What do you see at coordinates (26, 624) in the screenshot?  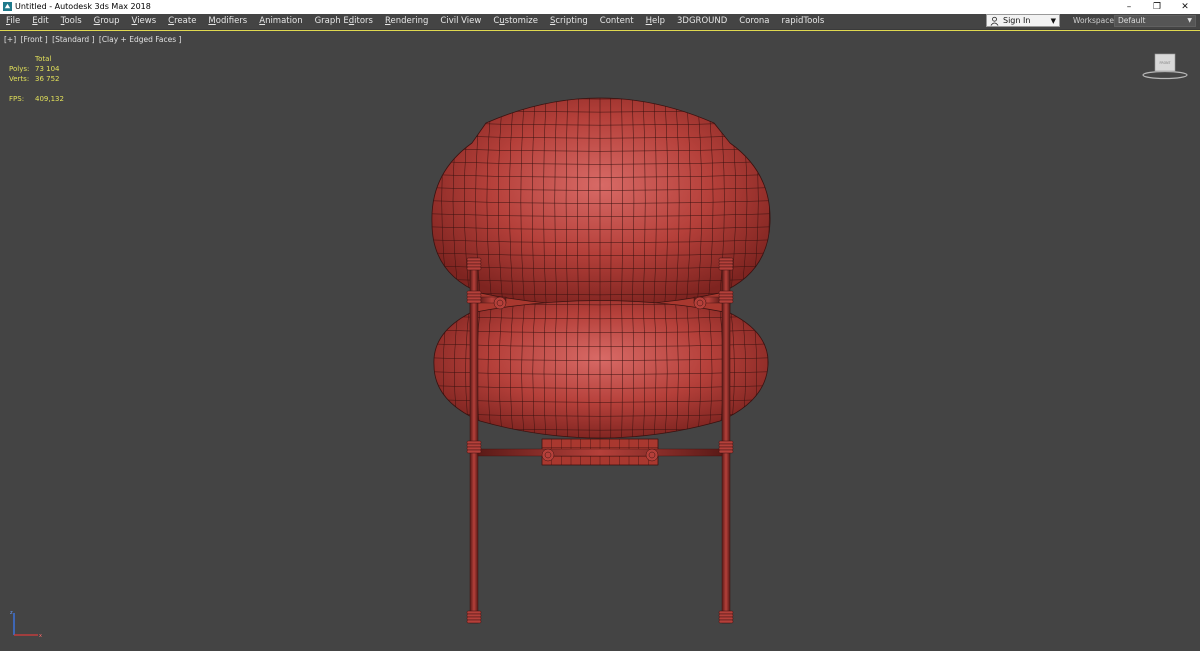 I see `axis-tripod-icon: z x` at bounding box center [26, 624].